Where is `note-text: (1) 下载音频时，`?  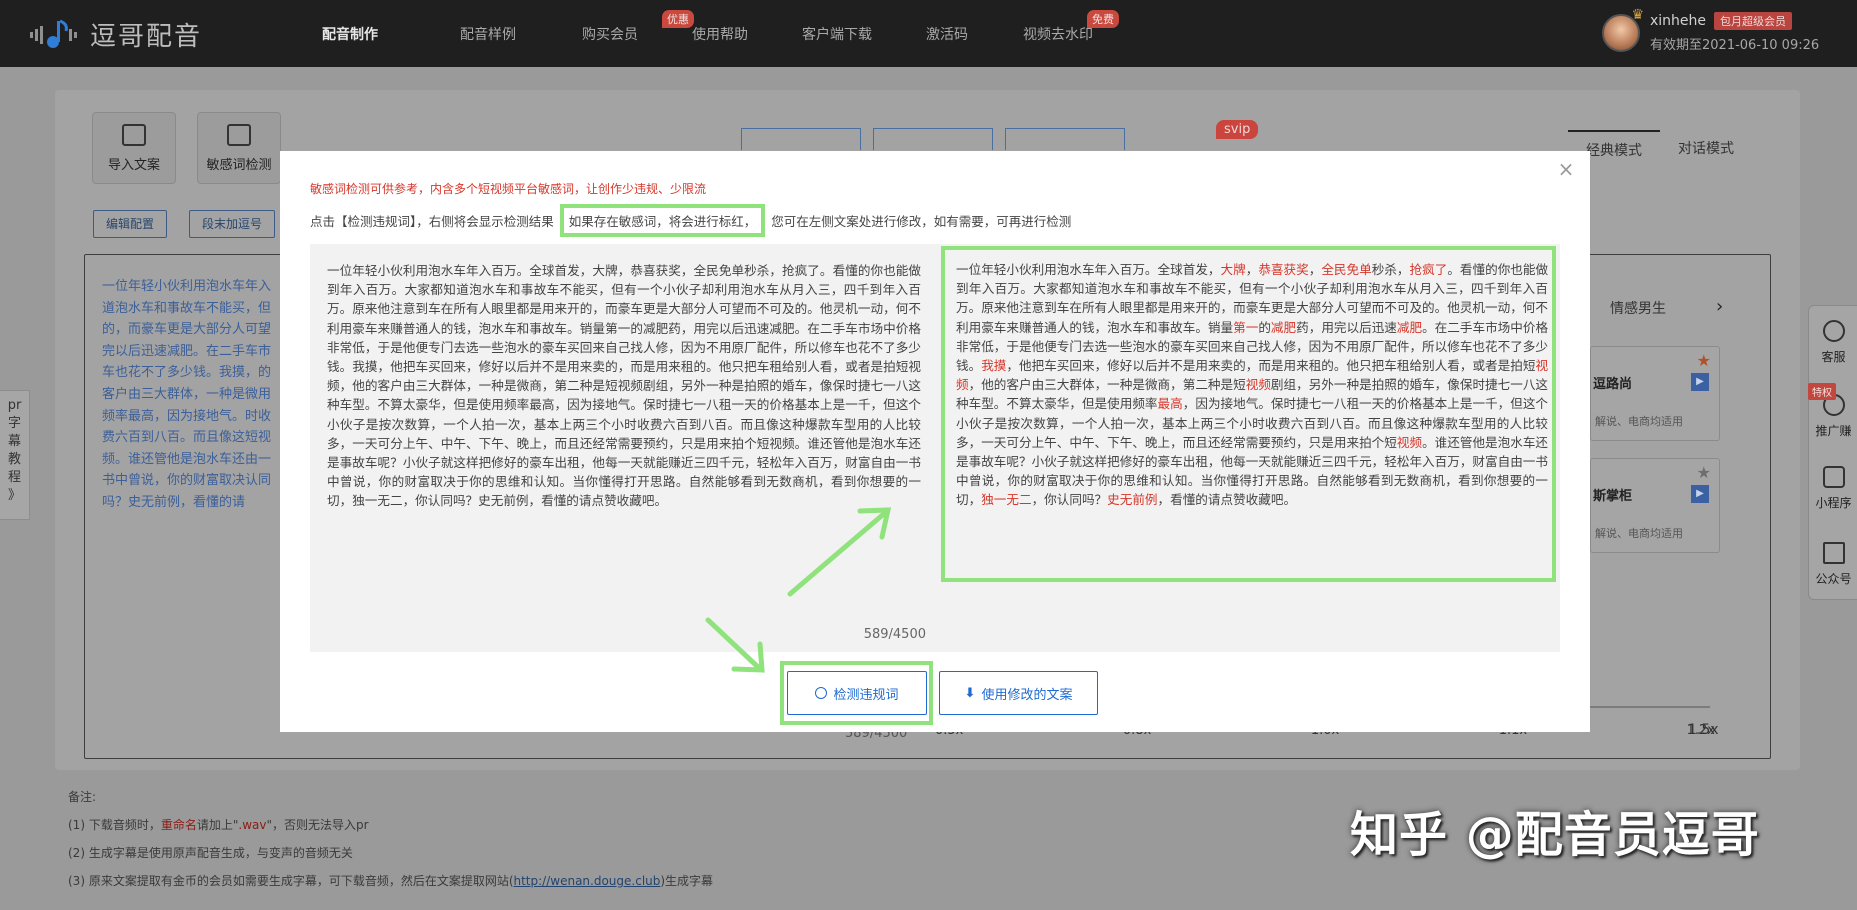
note-text: (1) 下载音频时， is located at coordinates (114, 825).